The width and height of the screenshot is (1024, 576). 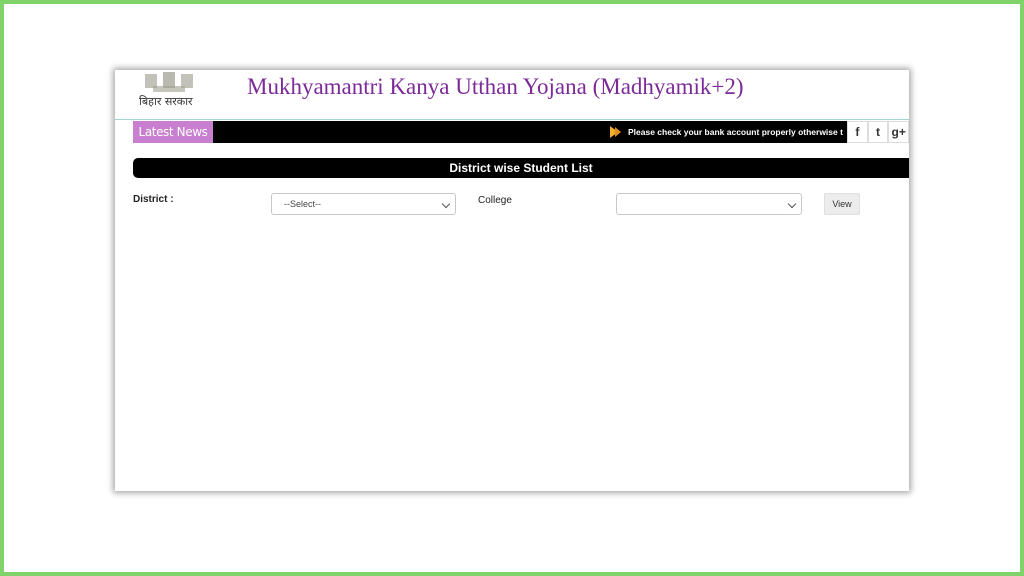 What do you see at coordinates (898, 132) in the screenshot?
I see `google-plus-icon: g+` at bounding box center [898, 132].